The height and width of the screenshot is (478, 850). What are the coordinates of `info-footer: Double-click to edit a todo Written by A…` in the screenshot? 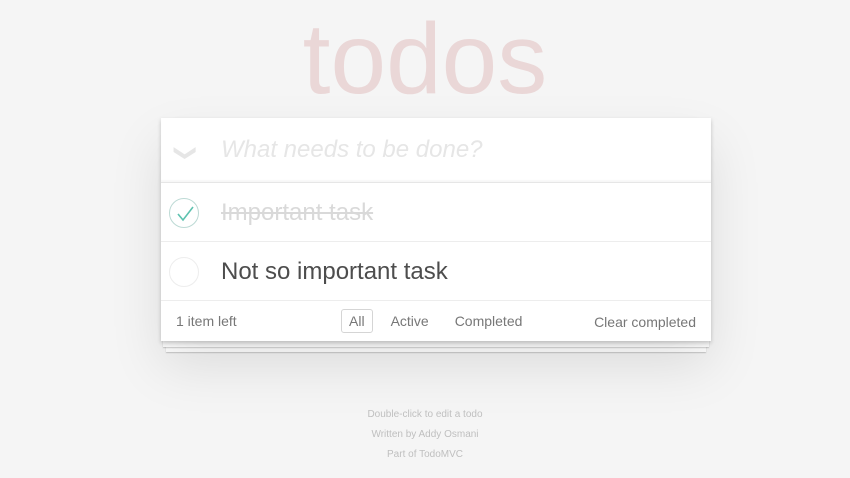 It's located at (425, 435).